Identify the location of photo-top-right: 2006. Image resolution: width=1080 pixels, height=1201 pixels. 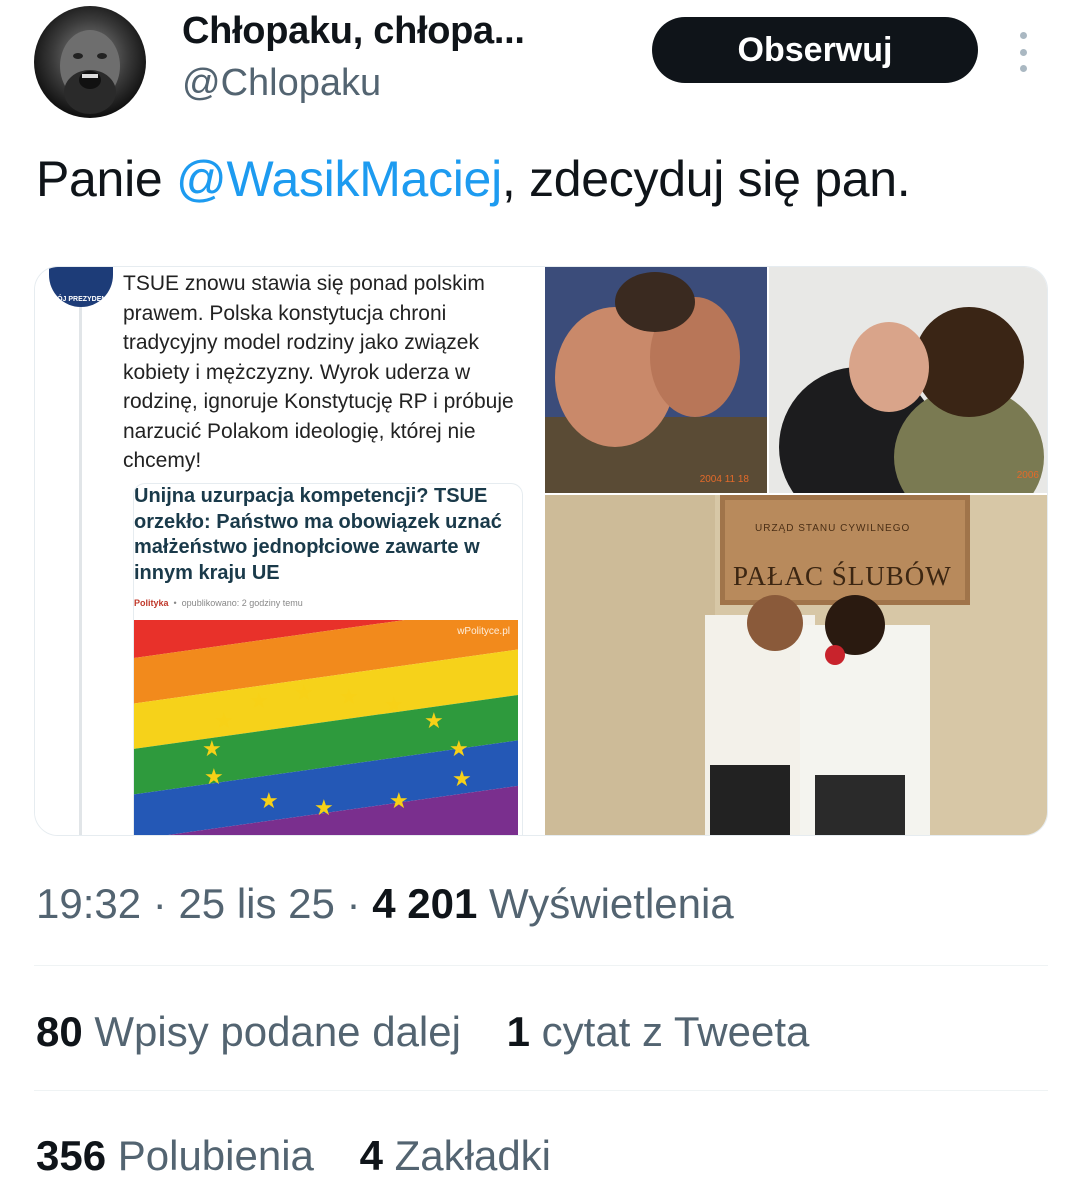
(908, 380).